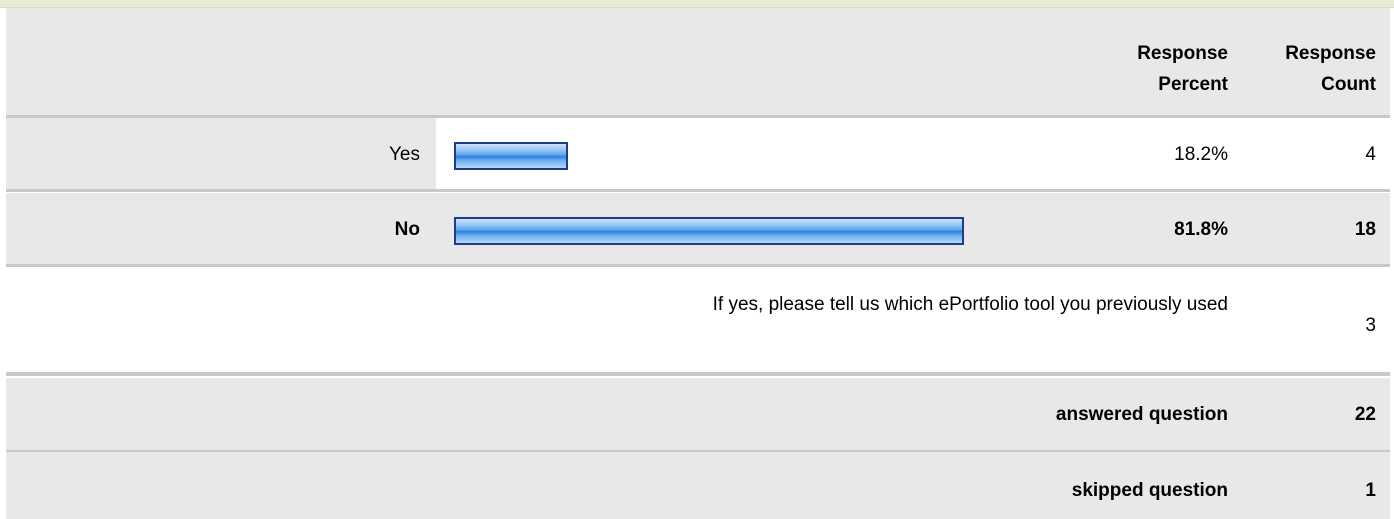 This screenshot has width=1394, height=519. I want to click on answer-label-cell: Yes, so click(221, 153).